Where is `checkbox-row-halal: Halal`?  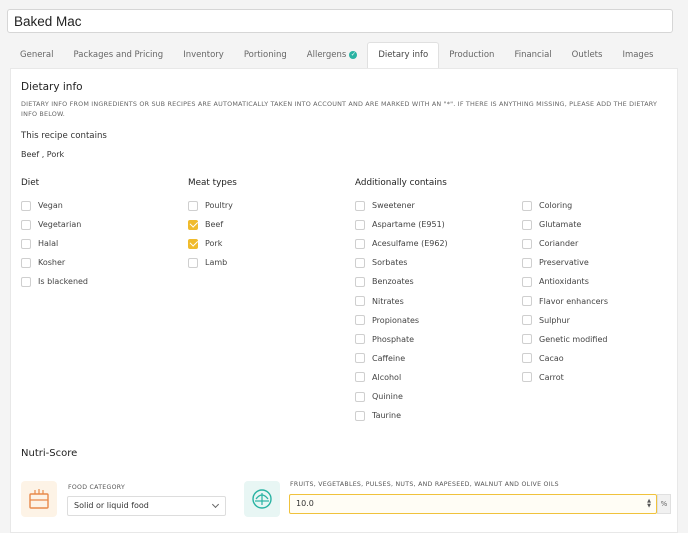 checkbox-row-halal: Halal is located at coordinates (39, 243).